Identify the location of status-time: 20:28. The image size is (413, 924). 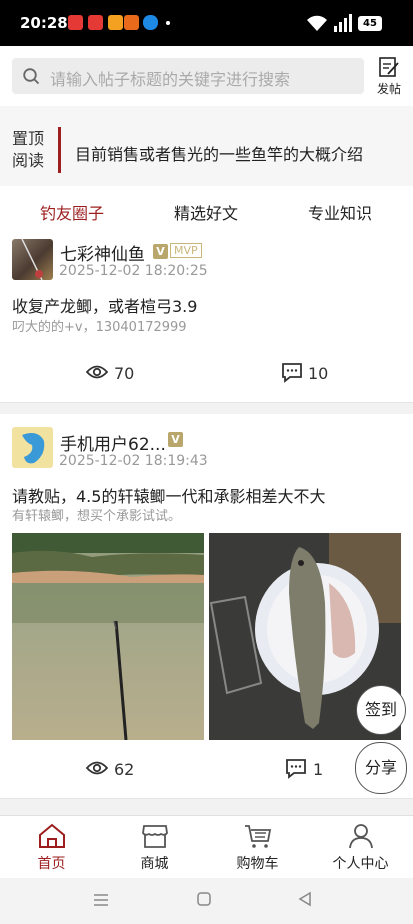
(44, 23).